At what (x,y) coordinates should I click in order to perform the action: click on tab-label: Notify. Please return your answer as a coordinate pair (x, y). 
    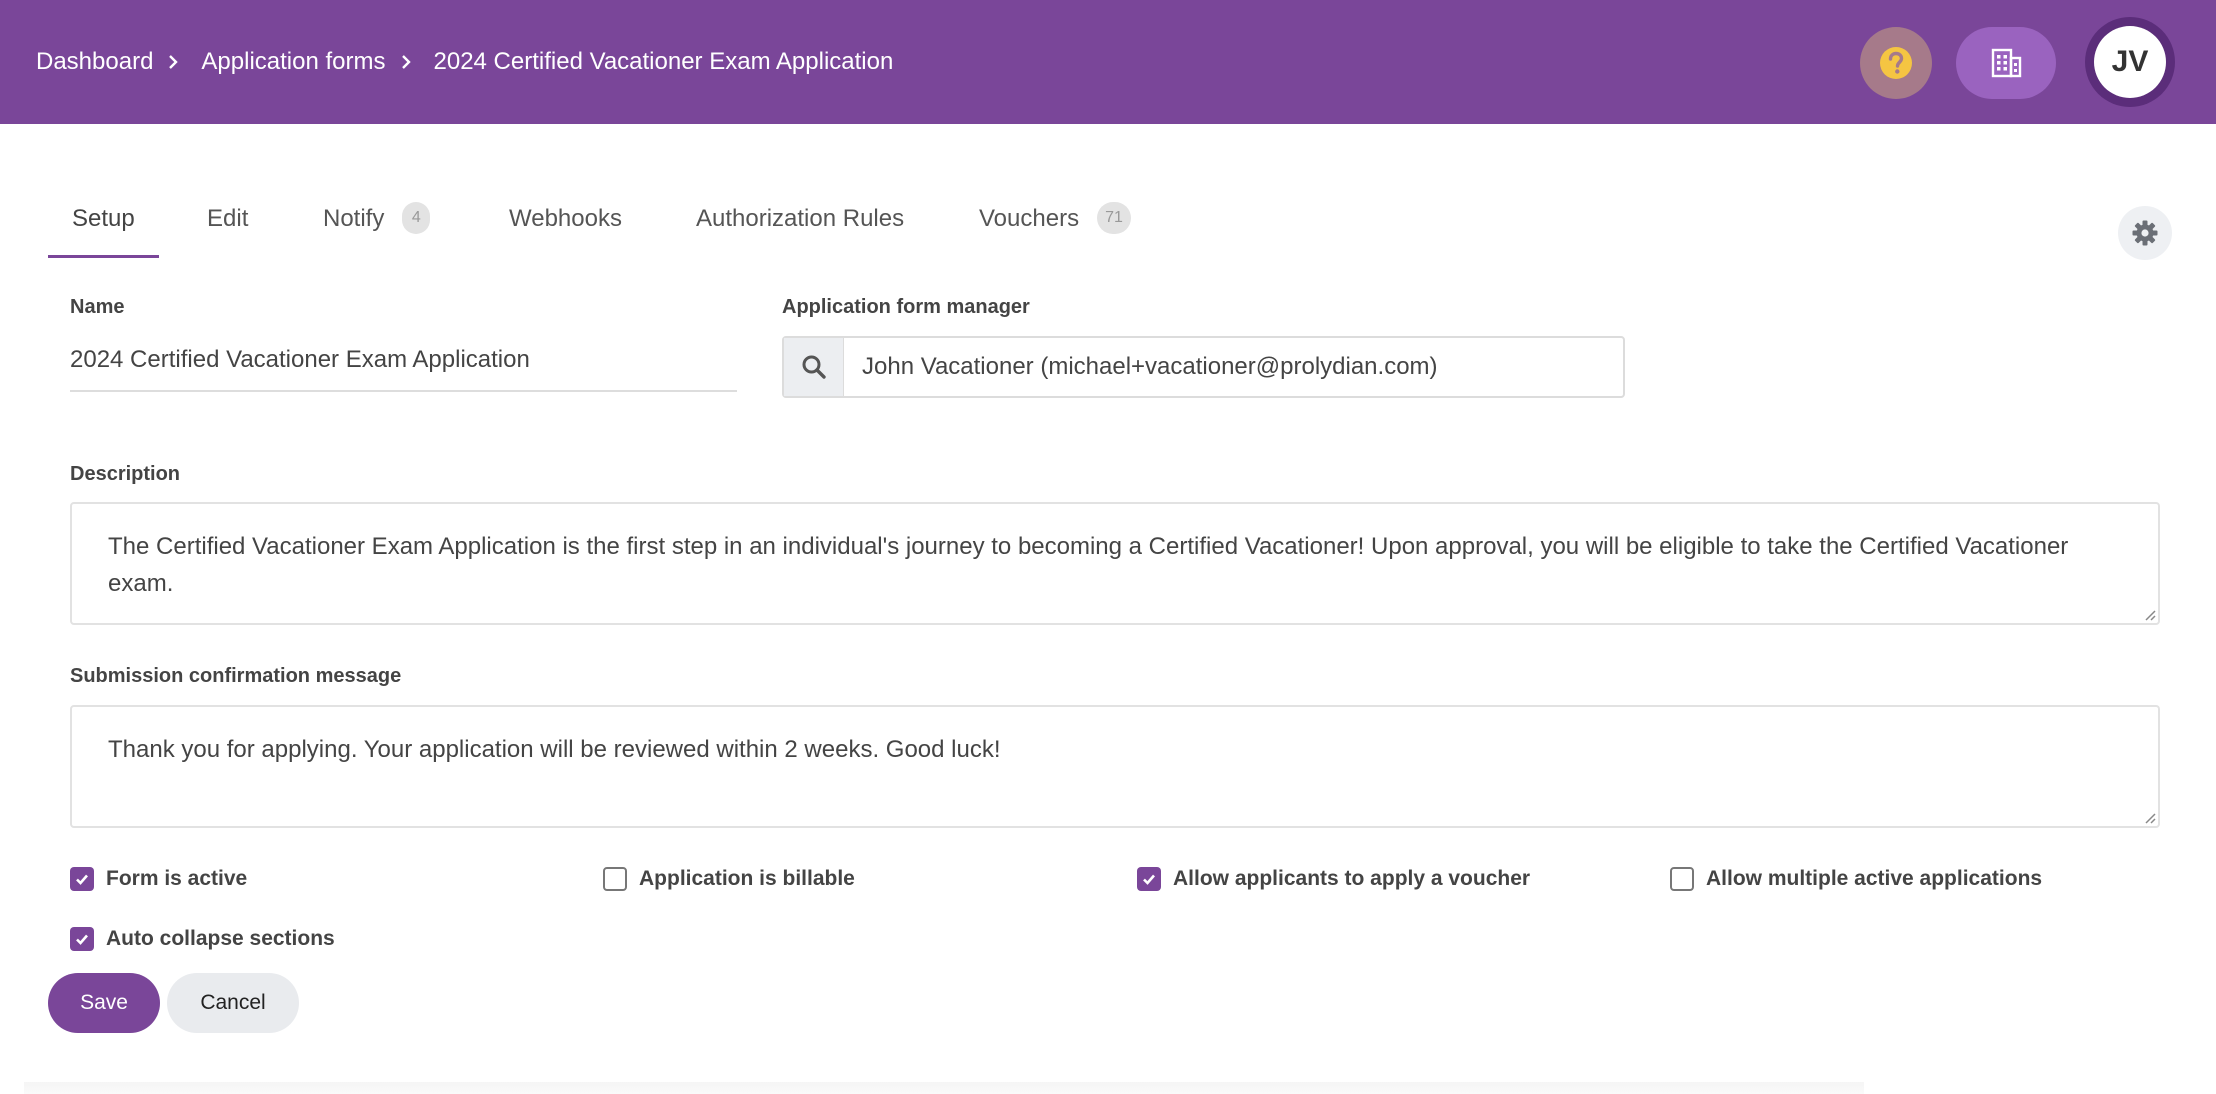
    Looking at the image, I should click on (354, 218).